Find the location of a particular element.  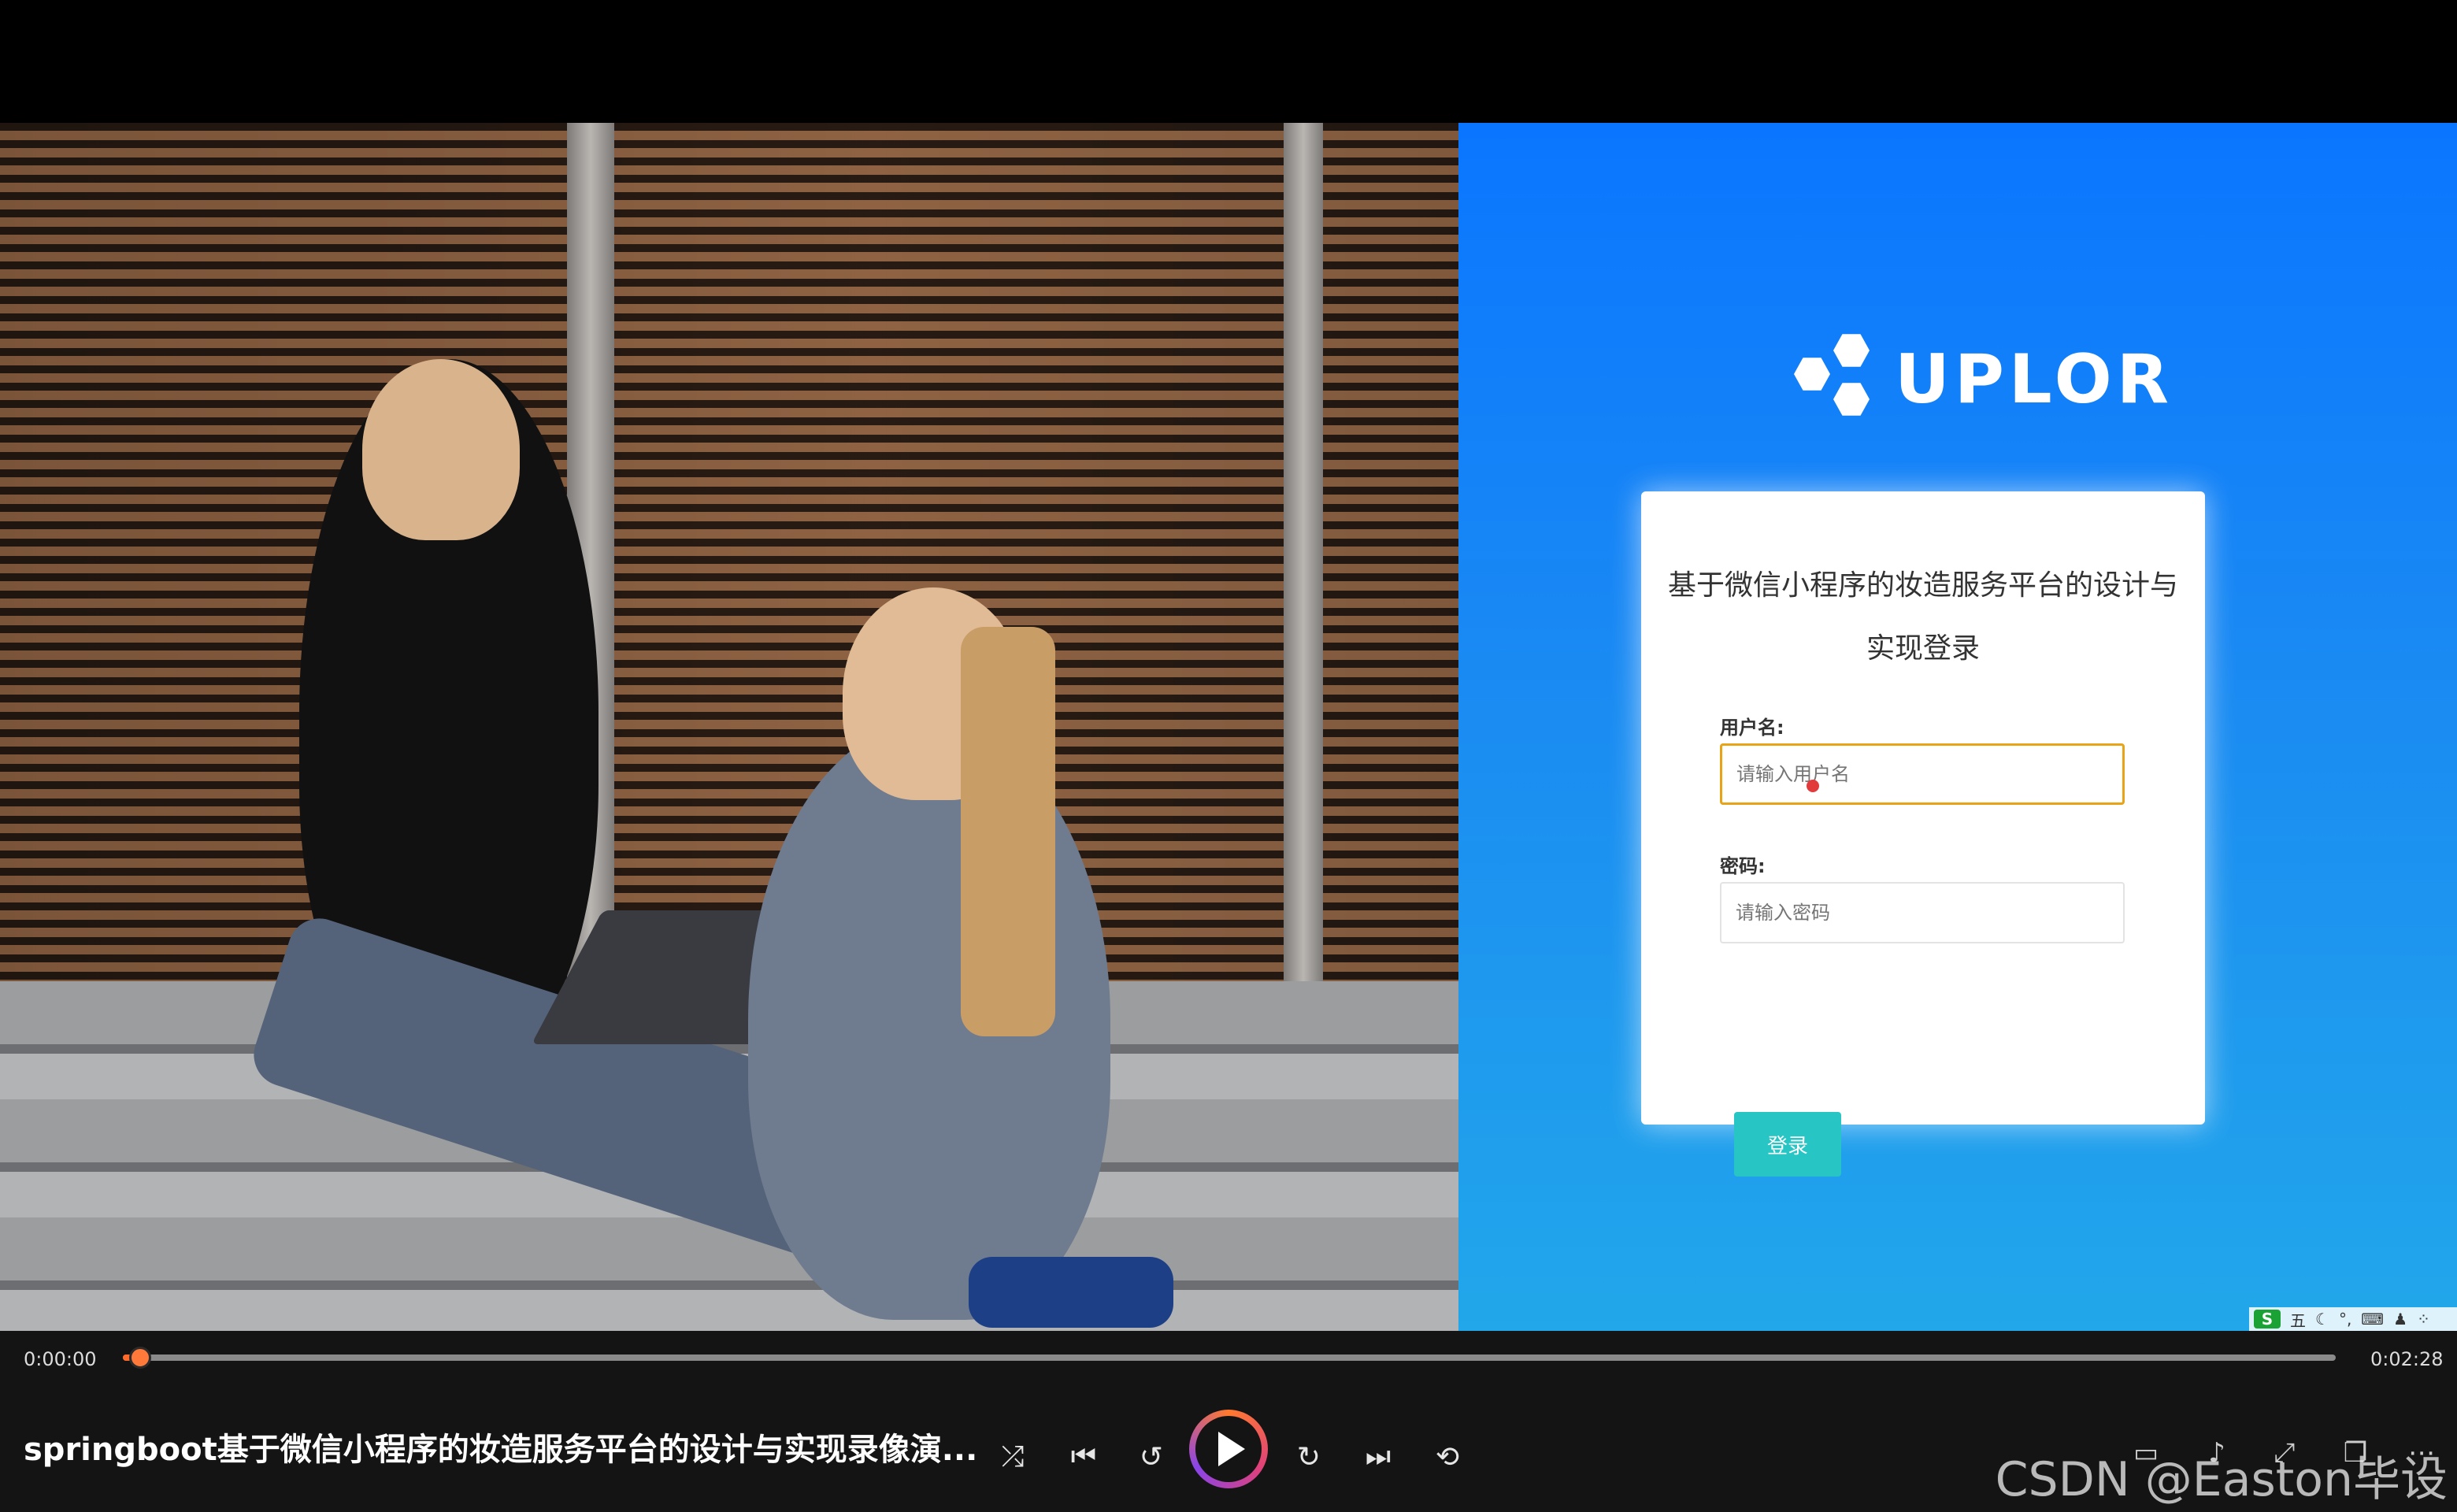

username-input is located at coordinates (1922, 774).